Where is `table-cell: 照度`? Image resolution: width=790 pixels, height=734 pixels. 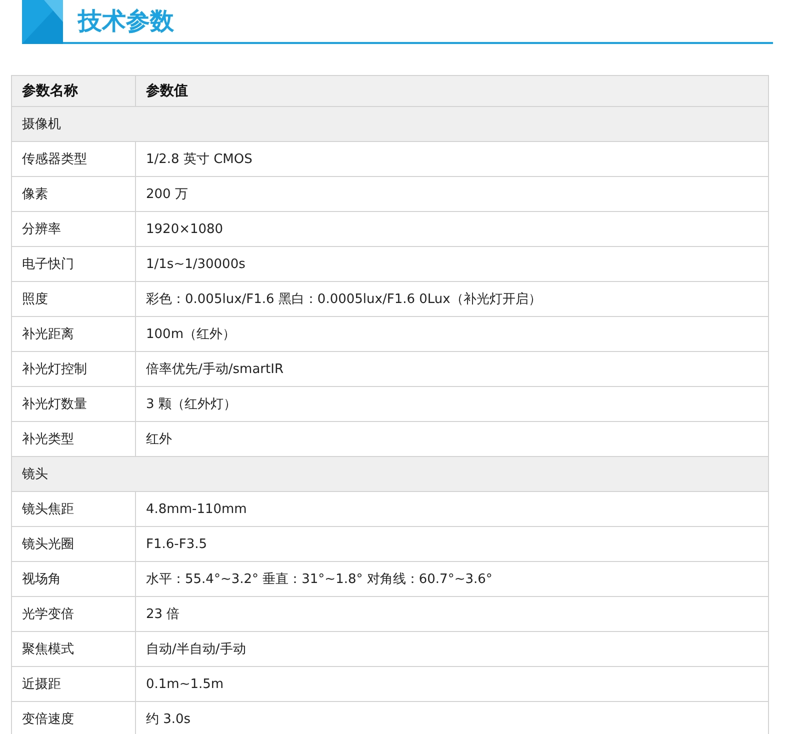
table-cell: 照度 is located at coordinates (74, 299).